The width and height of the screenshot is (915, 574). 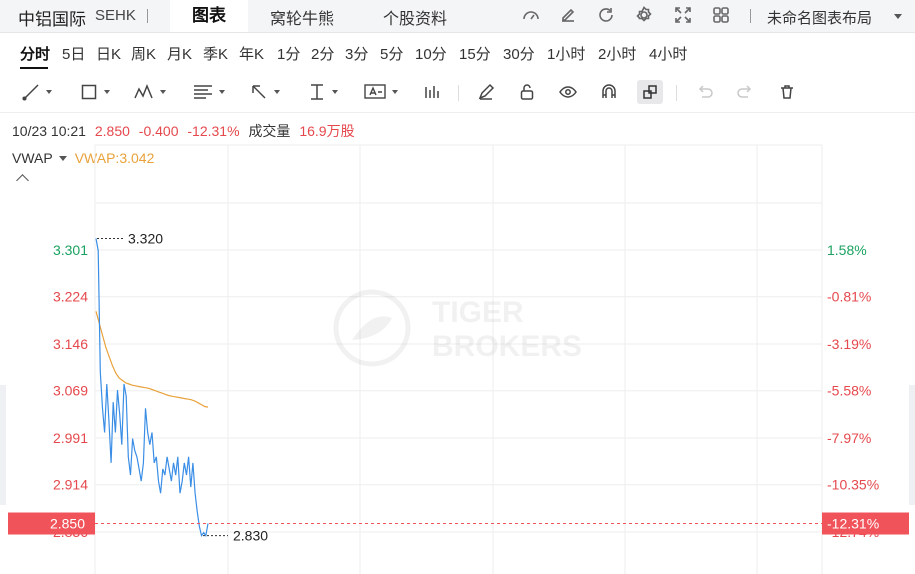 I want to click on y-tick-right: 1.58%, so click(x=847, y=250).